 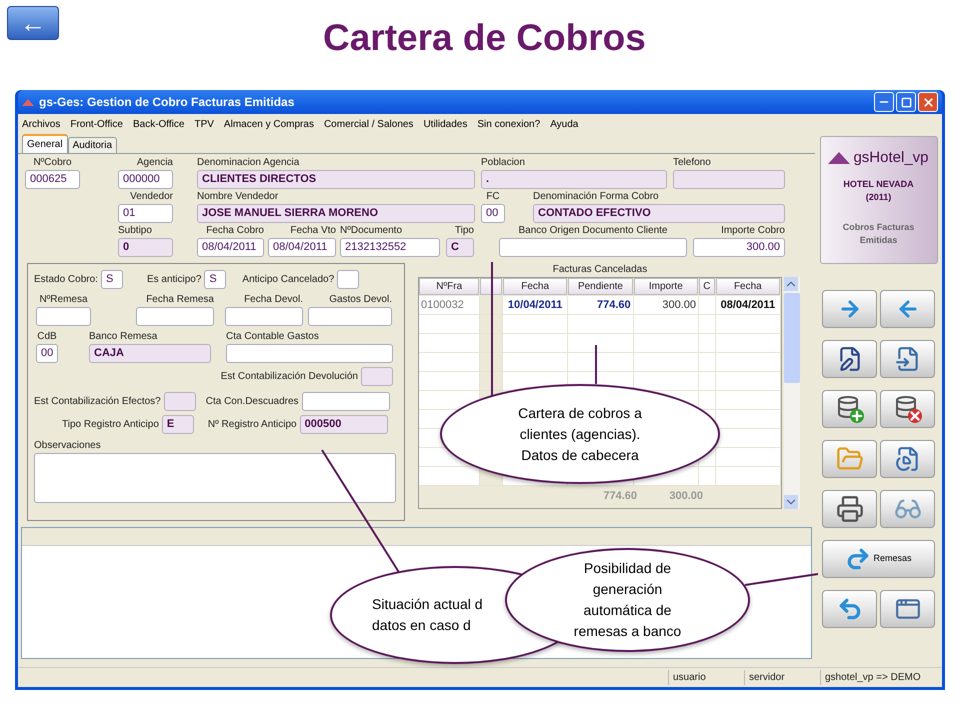 What do you see at coordinates (464, 231) in the screenshot?
I see `field-label: Tipo` at bounding box center [464, 231].